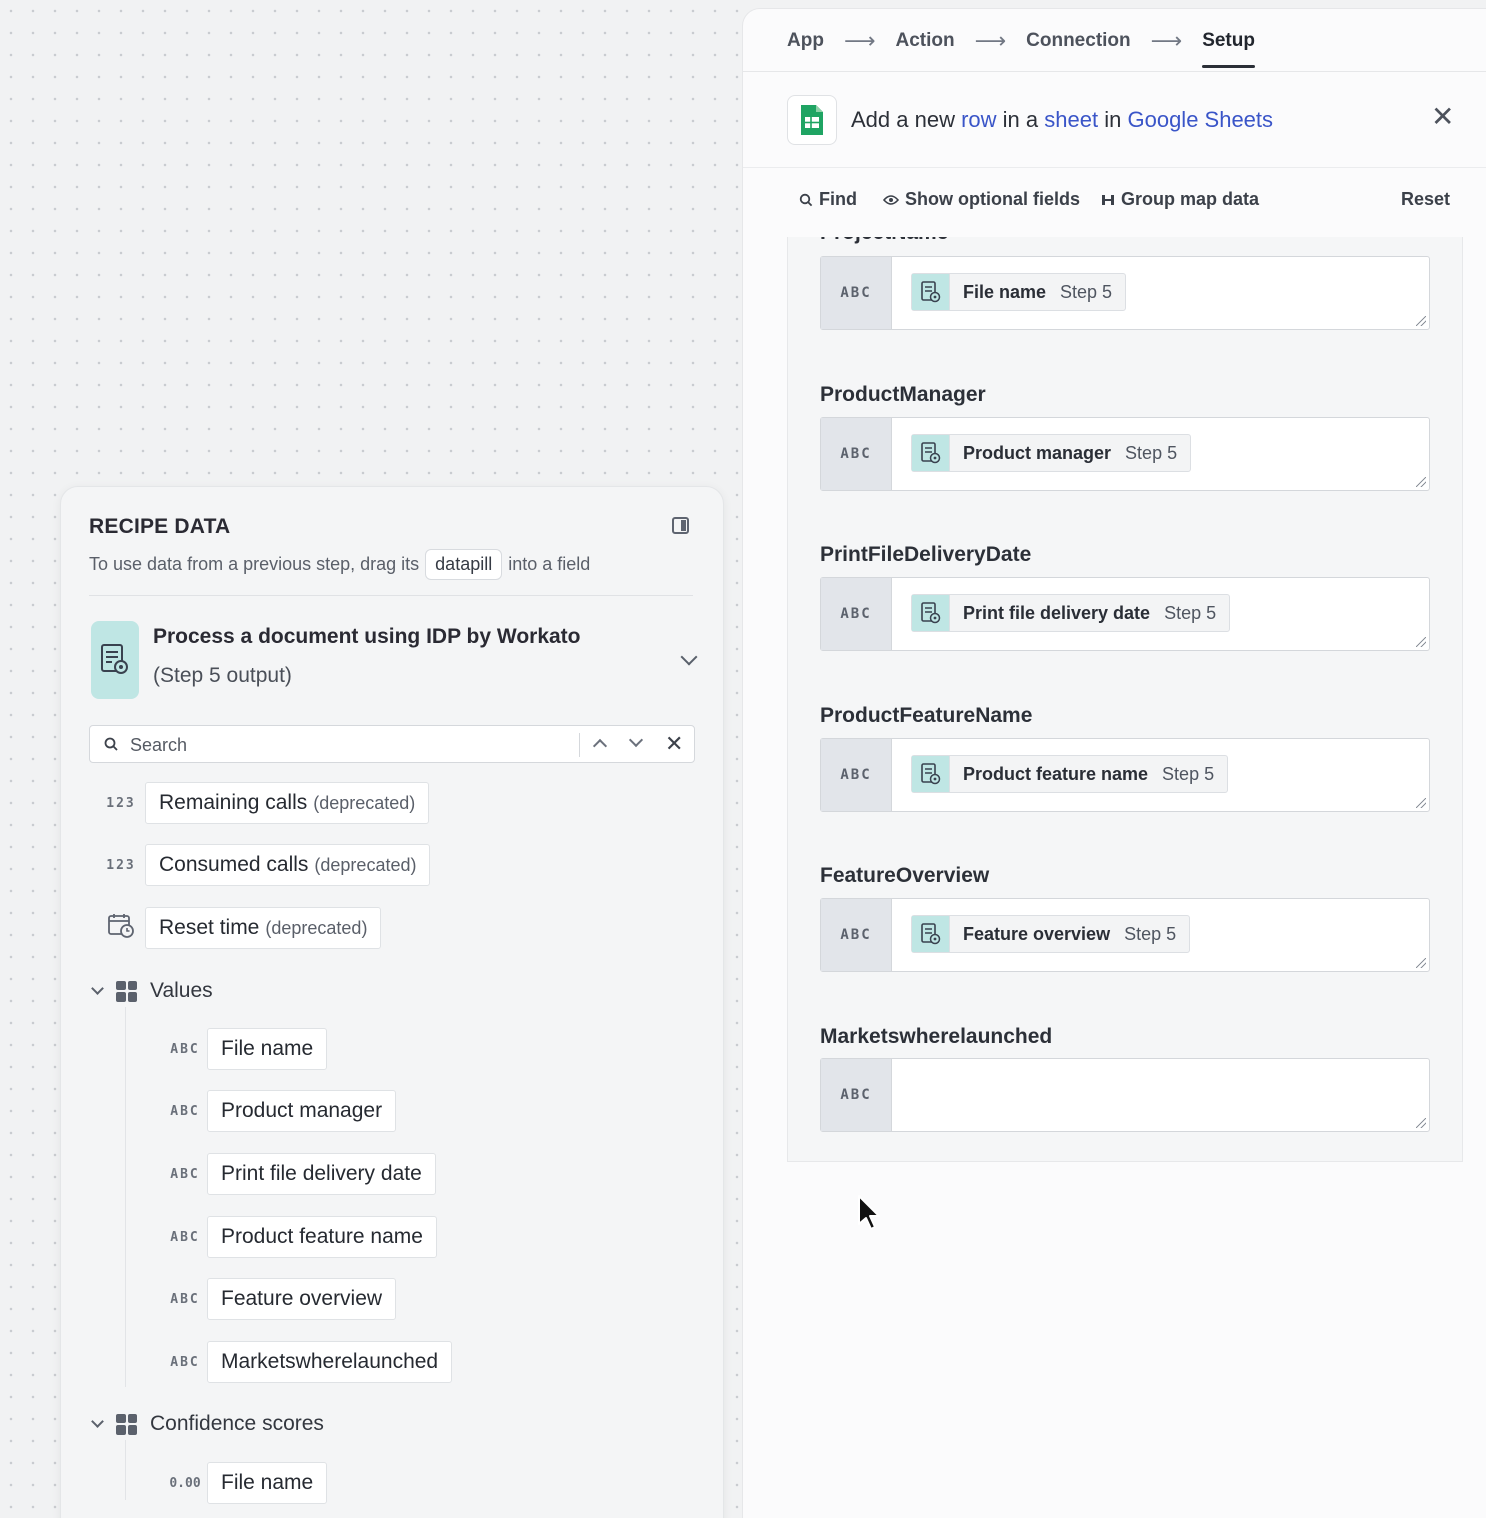  What do you see at coordinates (125, 1470) in the screenshot?
I see `tree-line` at bounding box center [125, 1470].